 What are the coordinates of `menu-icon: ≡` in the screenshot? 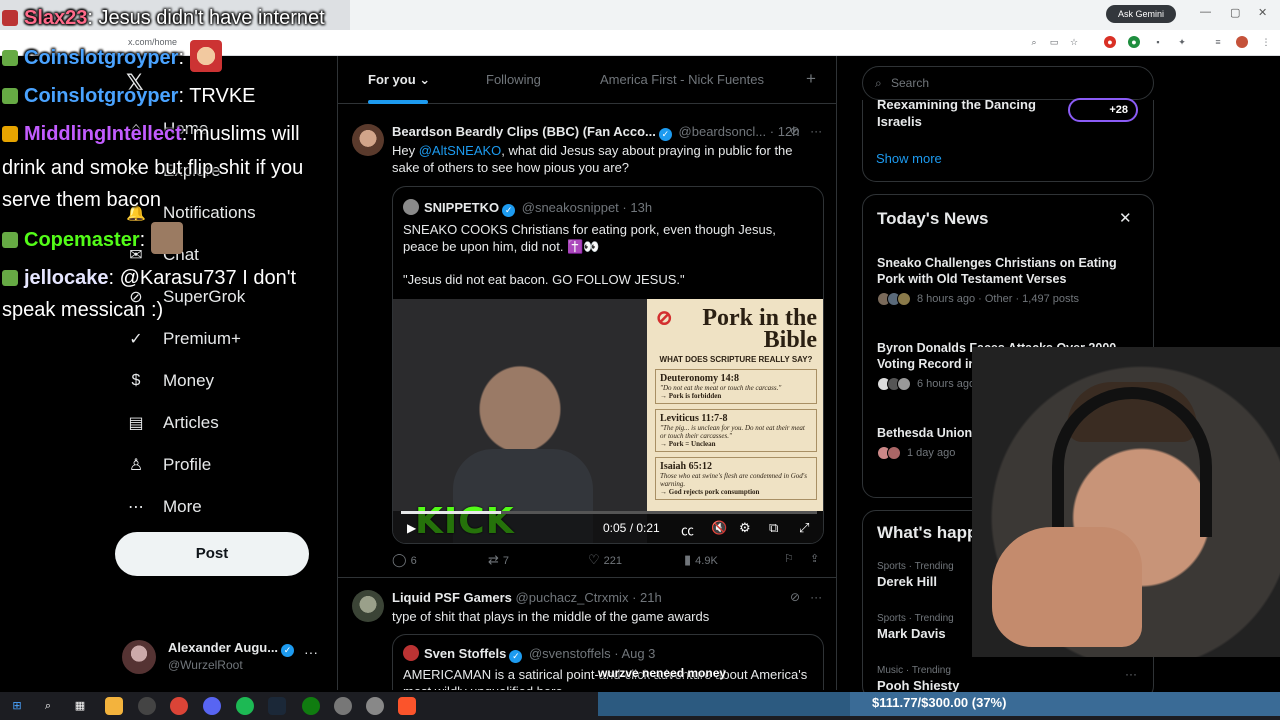 It's located at (1218, 42).